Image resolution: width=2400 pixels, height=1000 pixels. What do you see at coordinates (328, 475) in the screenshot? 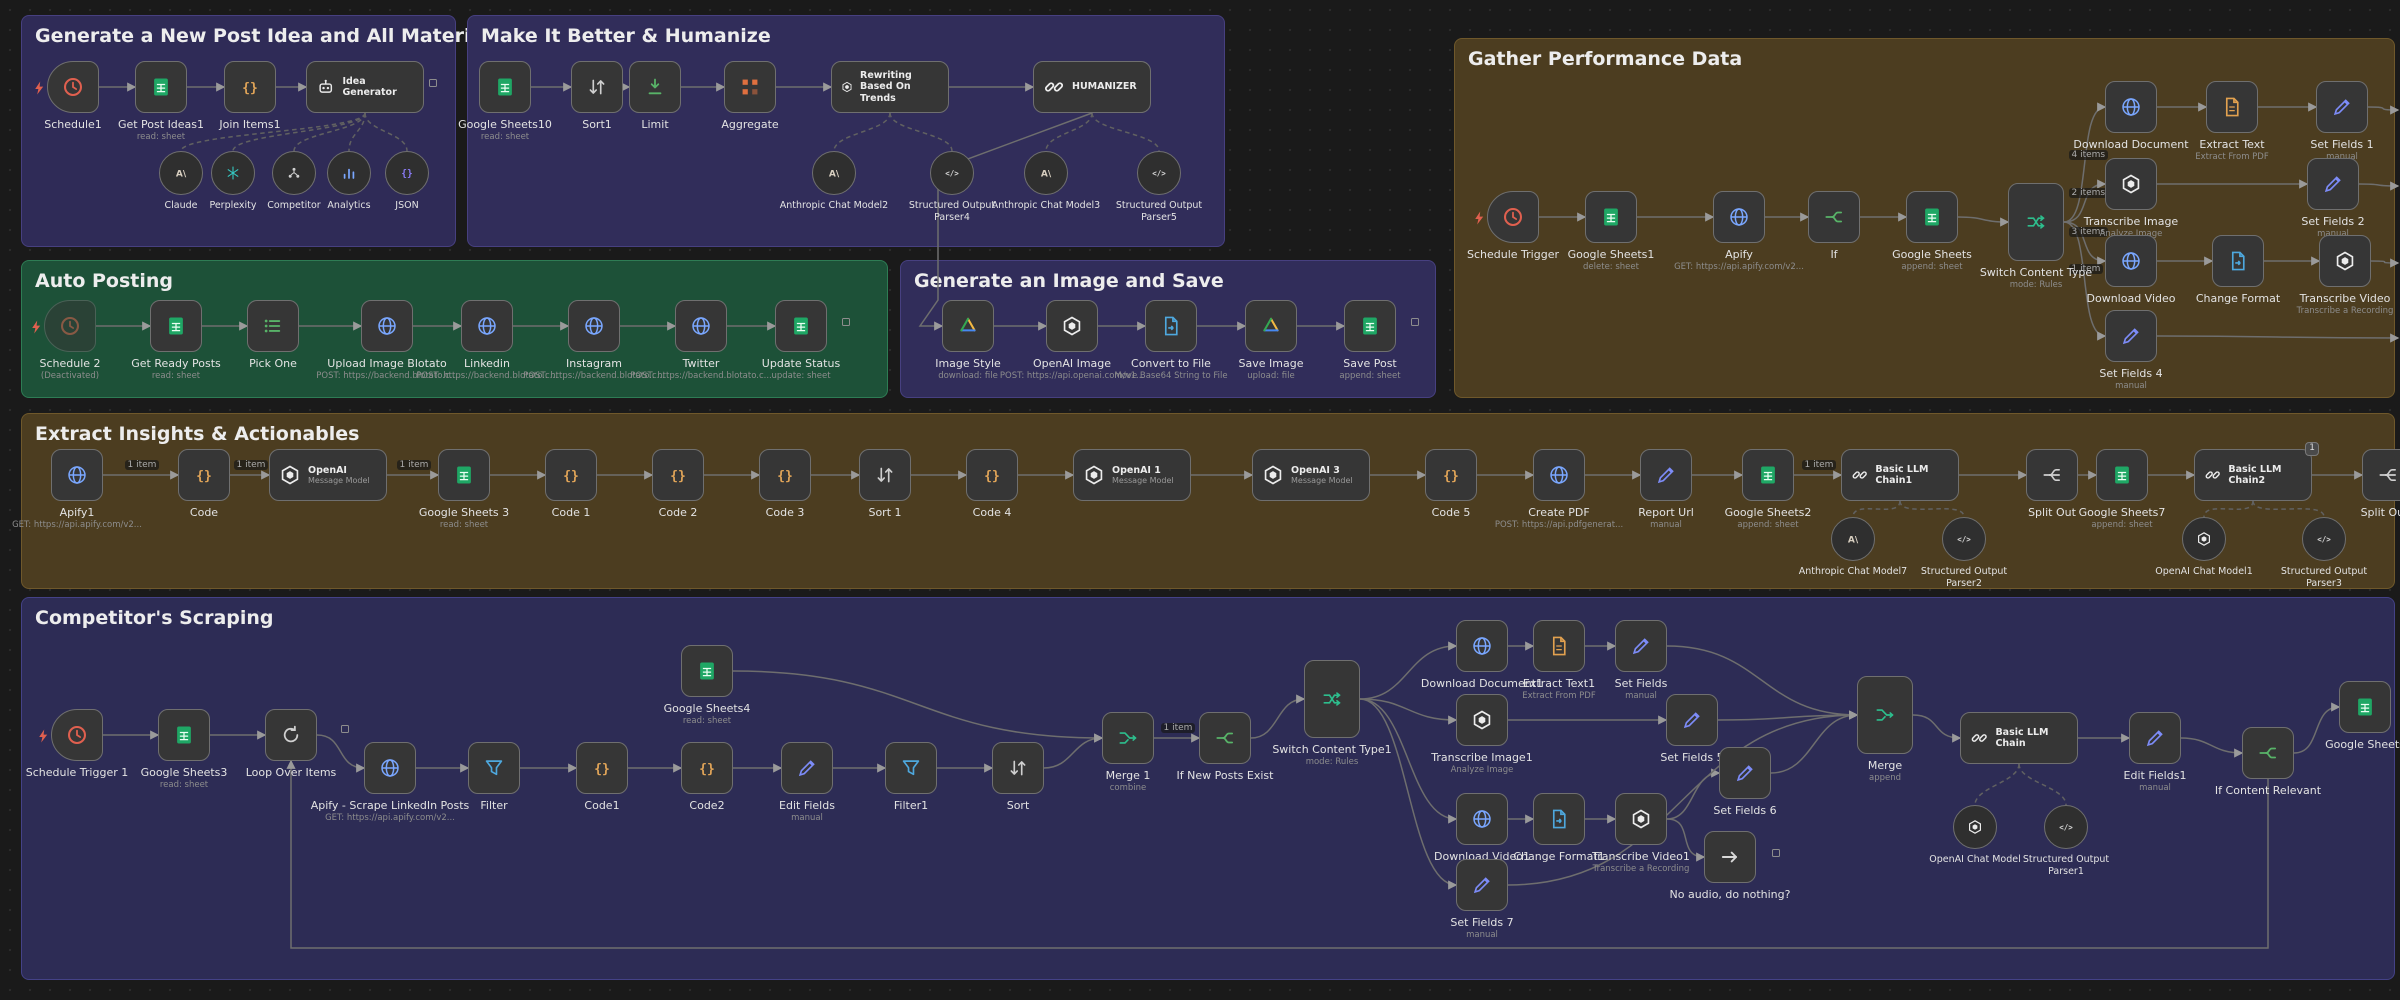
I see `node-openai-llm: OpenAI Message Model` at bounding box center [328, 475].